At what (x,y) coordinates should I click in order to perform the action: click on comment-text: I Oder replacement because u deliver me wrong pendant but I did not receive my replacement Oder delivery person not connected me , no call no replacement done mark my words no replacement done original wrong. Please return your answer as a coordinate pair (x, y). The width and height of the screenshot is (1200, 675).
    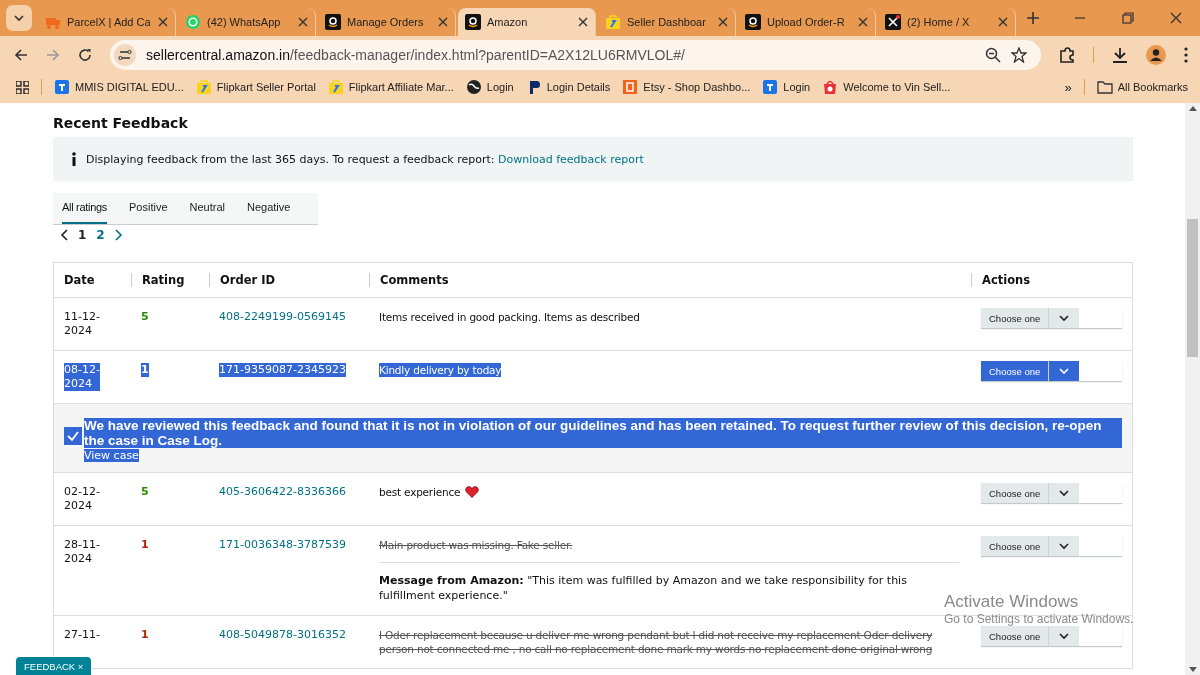
    Looking at the image, I should click on (656, 642).